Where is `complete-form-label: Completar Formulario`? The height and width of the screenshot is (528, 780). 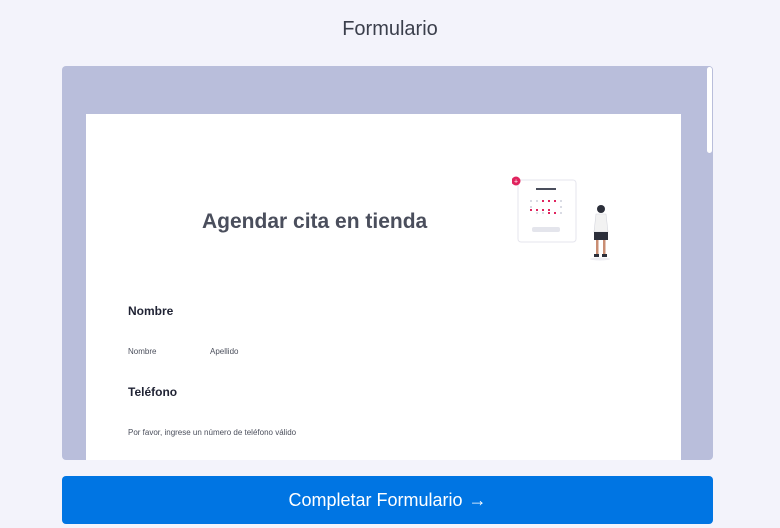
complete-form-label: Completar Formulario is located at coordinates (375, 499).